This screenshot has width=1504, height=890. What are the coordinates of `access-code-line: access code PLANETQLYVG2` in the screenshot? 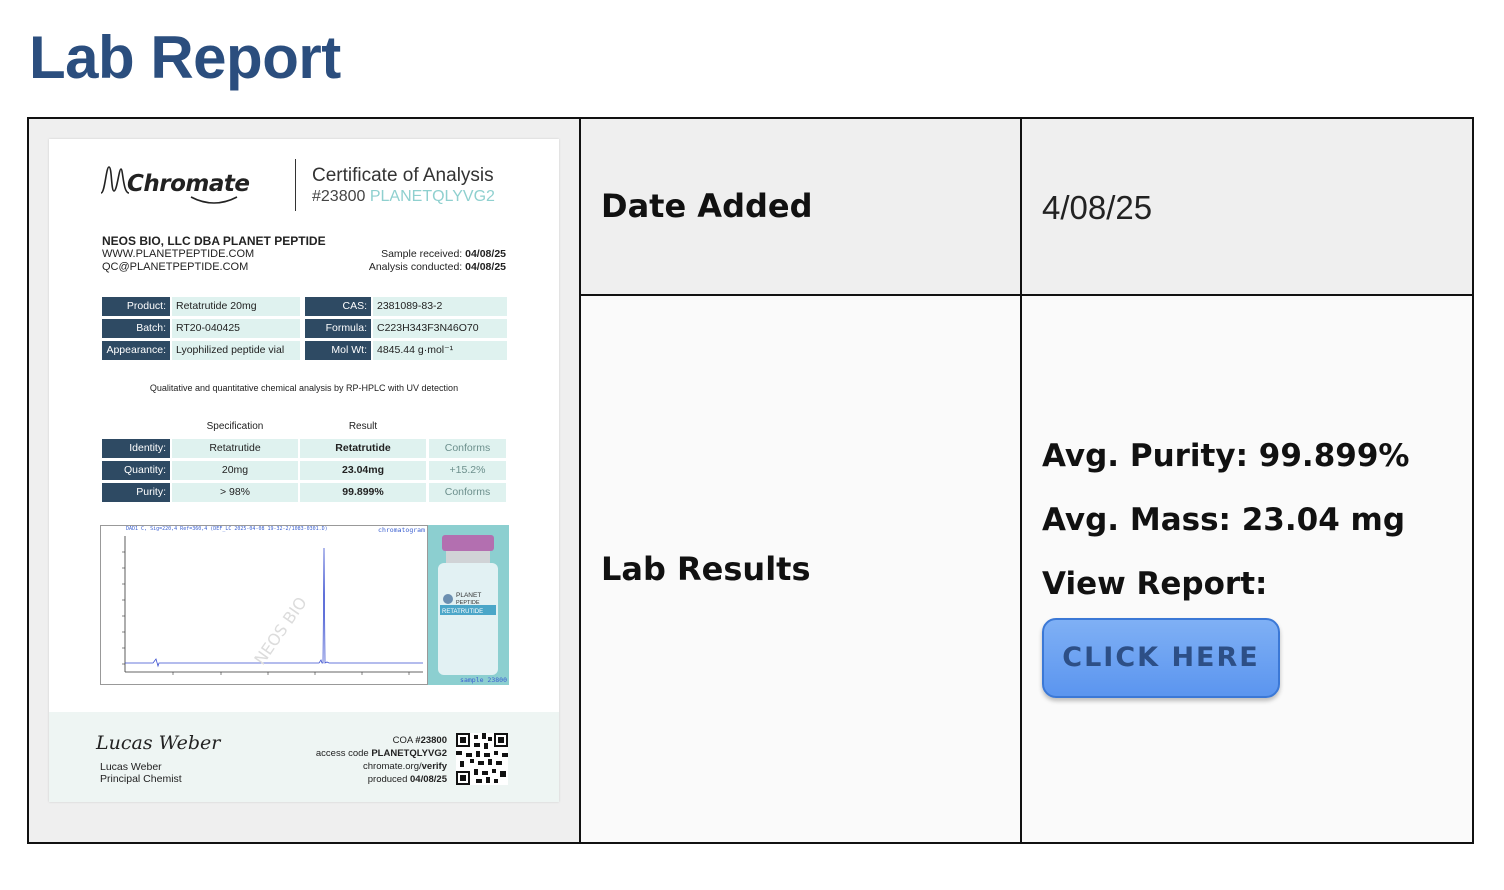 It's located at (381, 753).